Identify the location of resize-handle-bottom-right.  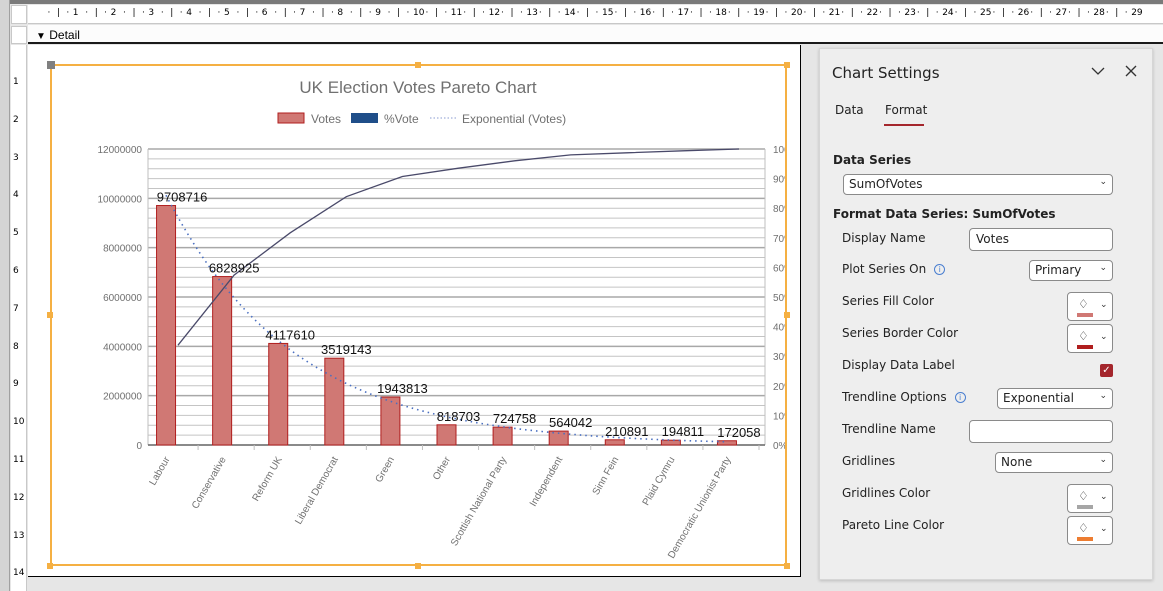
(787, 566).